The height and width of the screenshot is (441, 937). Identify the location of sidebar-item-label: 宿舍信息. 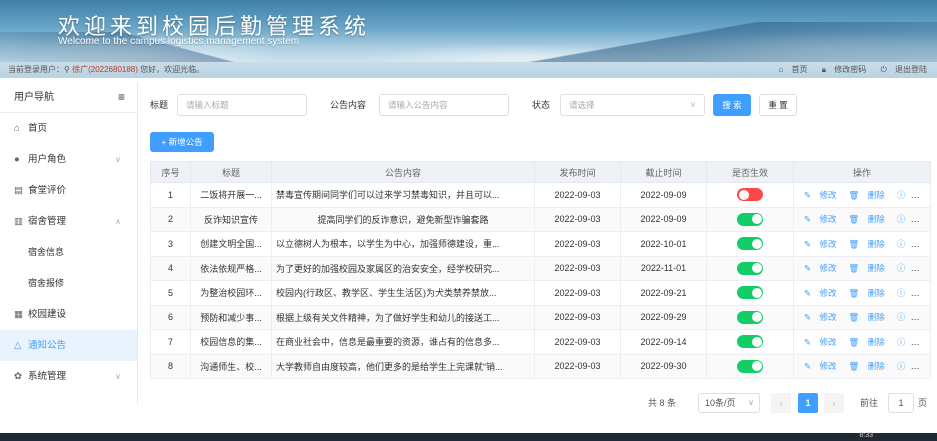
(46, 252).